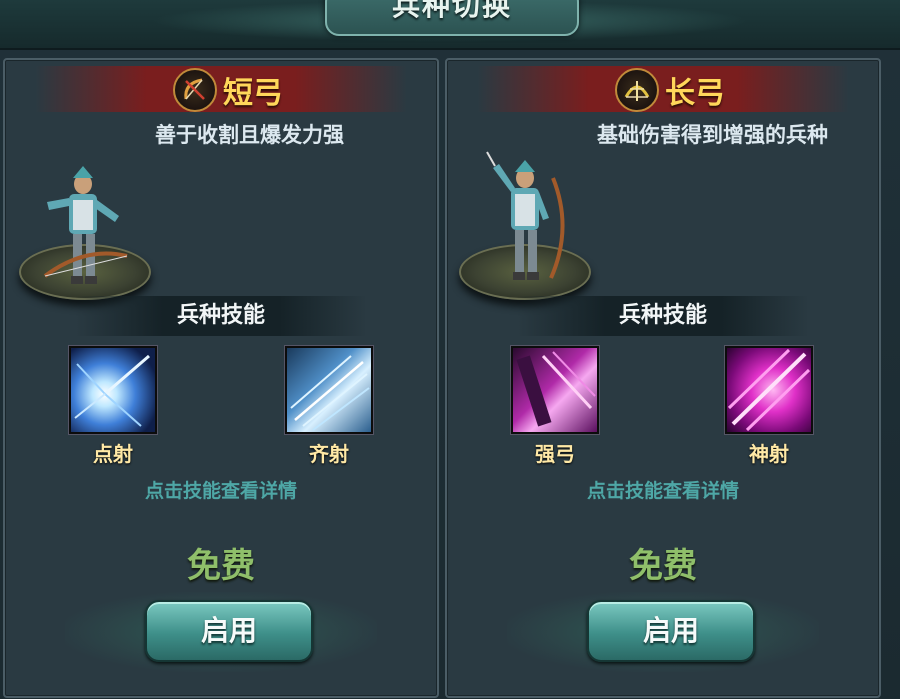 The height and width of the screenshot is (699, 900). I want to click on skill-label: 神射, so click(769, 454).